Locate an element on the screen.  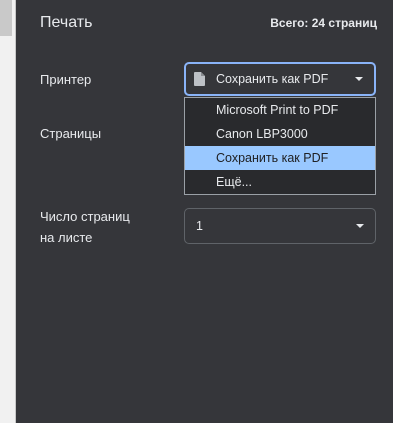
preview-scrollbar is located at coordinates (8, 211).